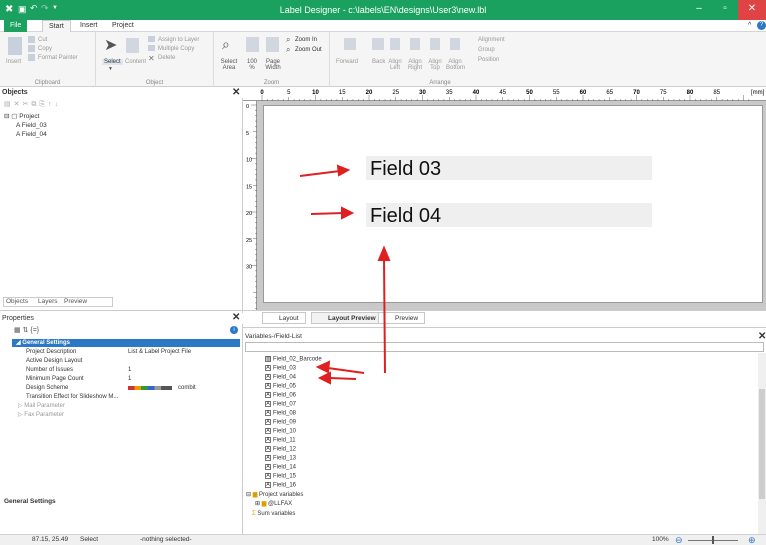 The height and width of the screenshot is (545, 766). Describe the element at coordinates (280, 405) in the screenshot. I see `field-list-item: A Field_07` at that location.